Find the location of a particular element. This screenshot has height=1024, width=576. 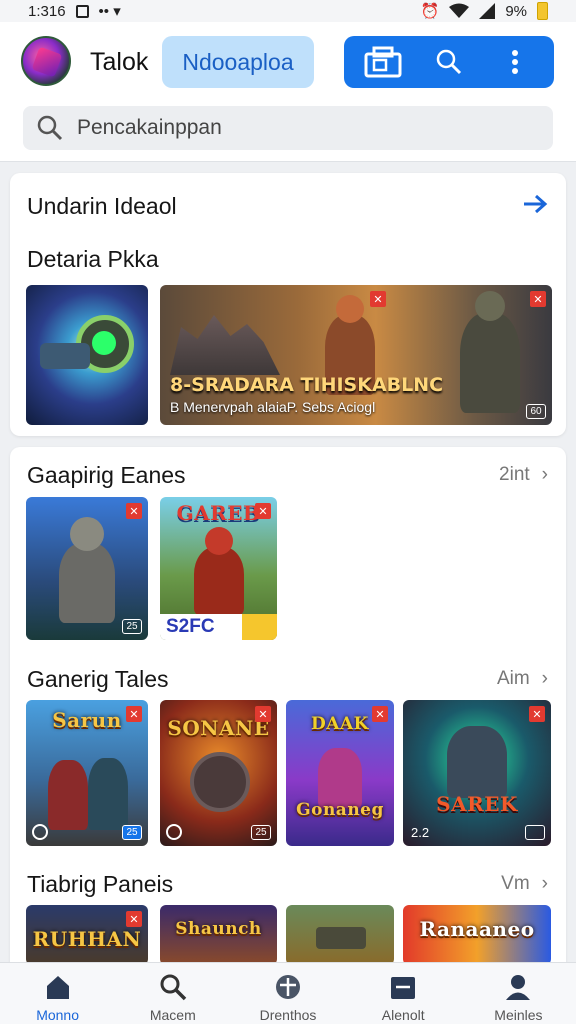

banner-subtitle: B Menervpah alaiaP. Sebs Aciogl is located at coordinates (273, 407).